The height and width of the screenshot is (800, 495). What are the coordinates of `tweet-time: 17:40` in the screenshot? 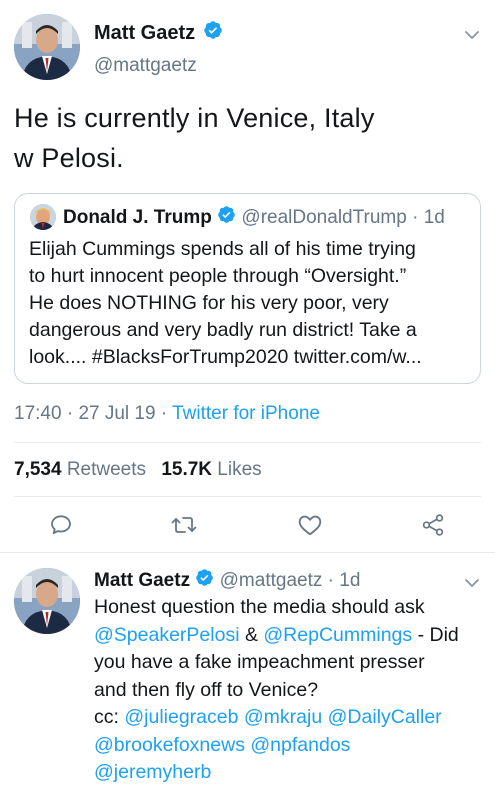 It's located at (38, 413).